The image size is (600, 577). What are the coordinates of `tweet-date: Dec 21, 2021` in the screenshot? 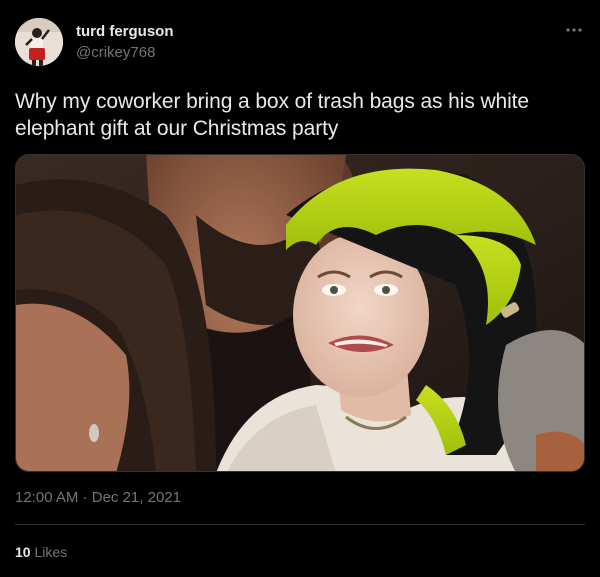 It's located at (136, 497).